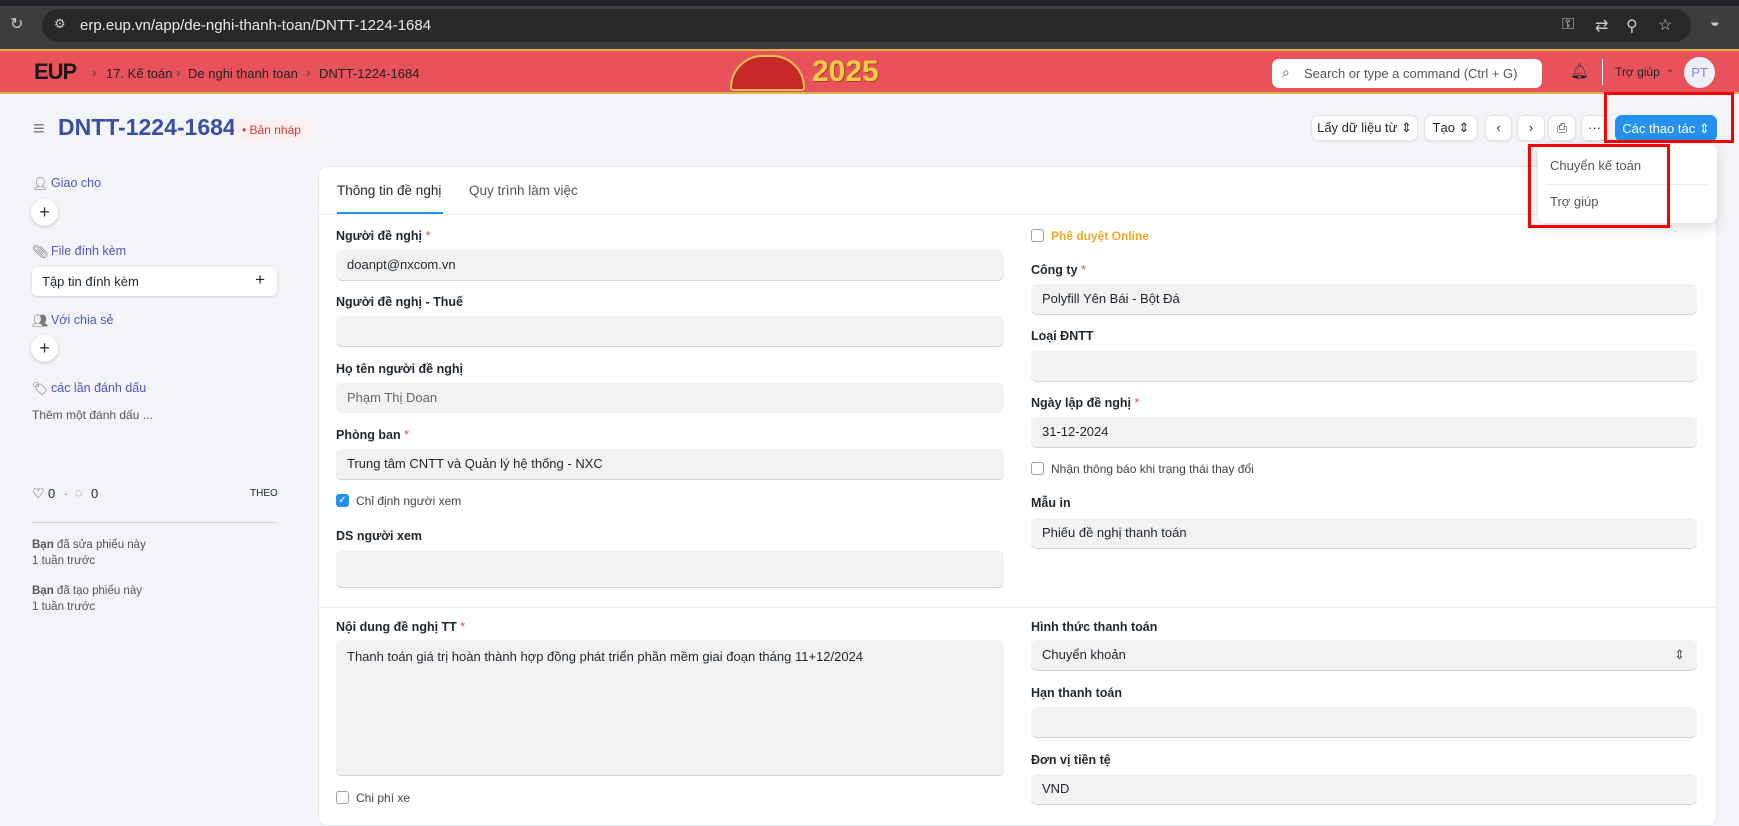  What do you see at coordinates (40, 251) in the screenshot?
I see `paperclip-icon: 📎︎` at bounding box center [40, 251].